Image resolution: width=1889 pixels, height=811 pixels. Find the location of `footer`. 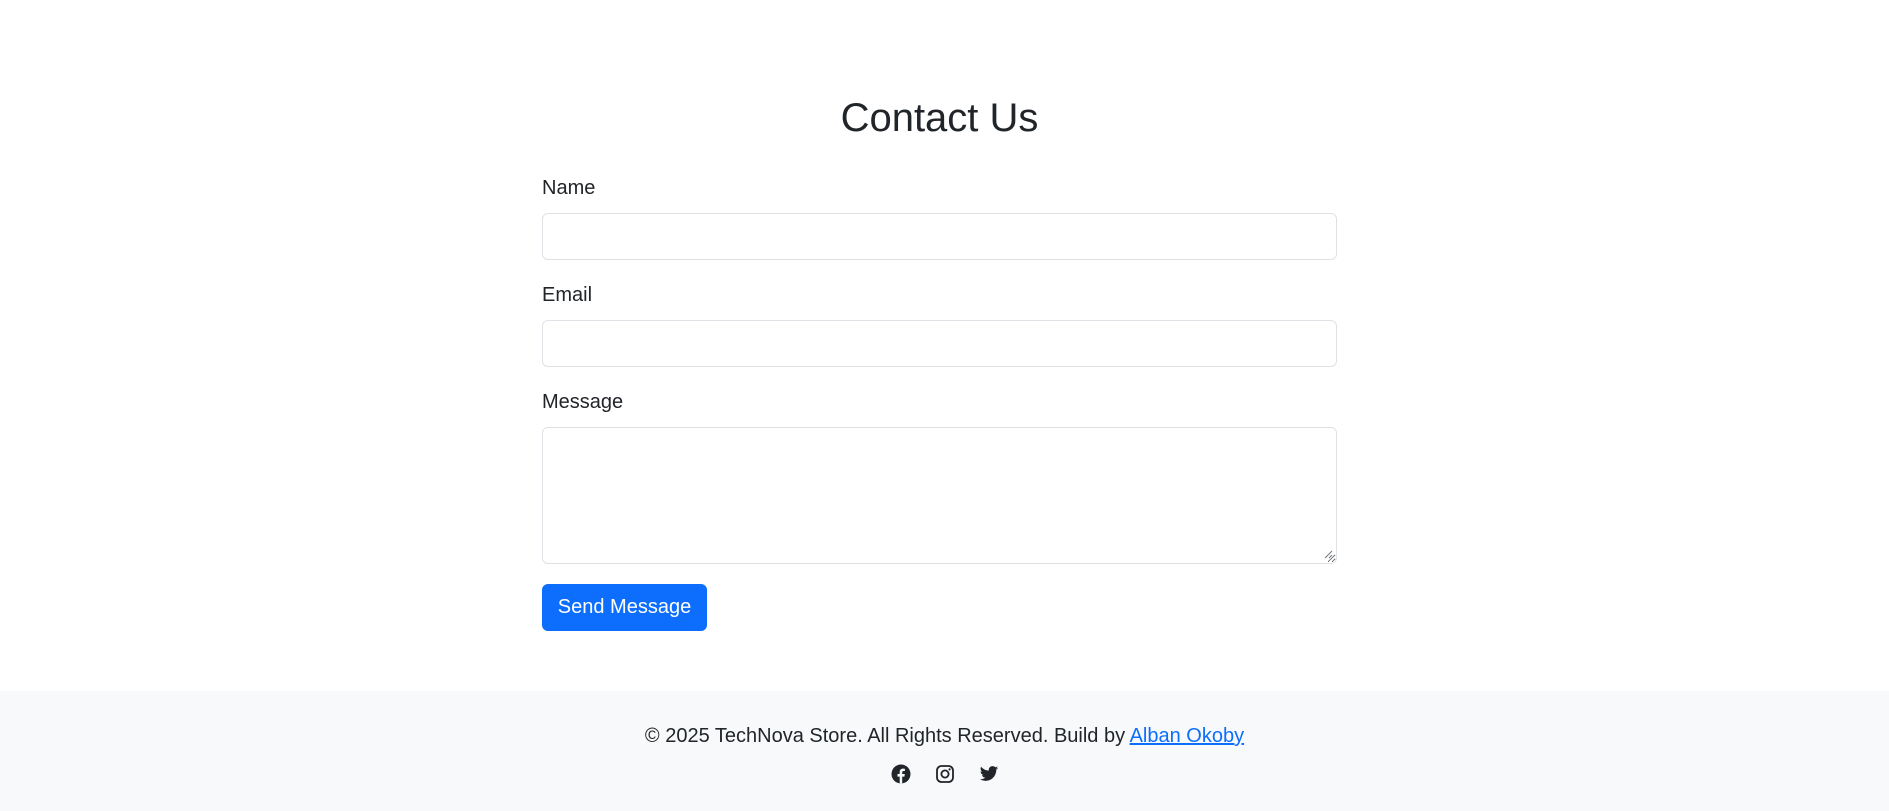

footer is located at coordinates (944, 751).